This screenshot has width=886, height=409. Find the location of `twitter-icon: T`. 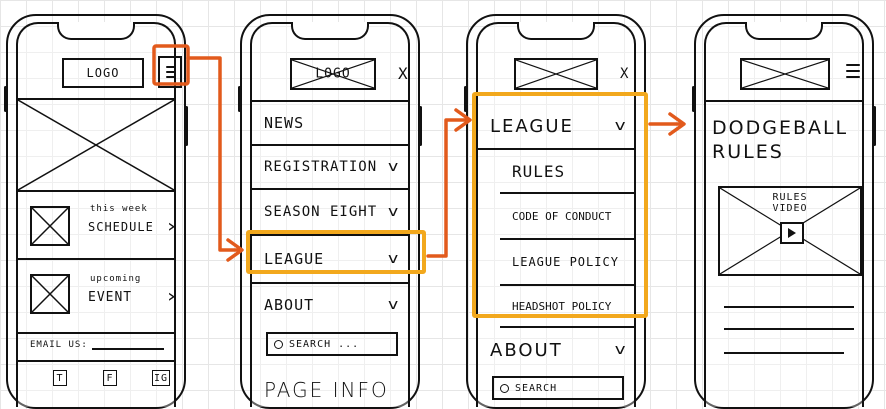

twitter-icon: T is located at coordinates (60, 378).